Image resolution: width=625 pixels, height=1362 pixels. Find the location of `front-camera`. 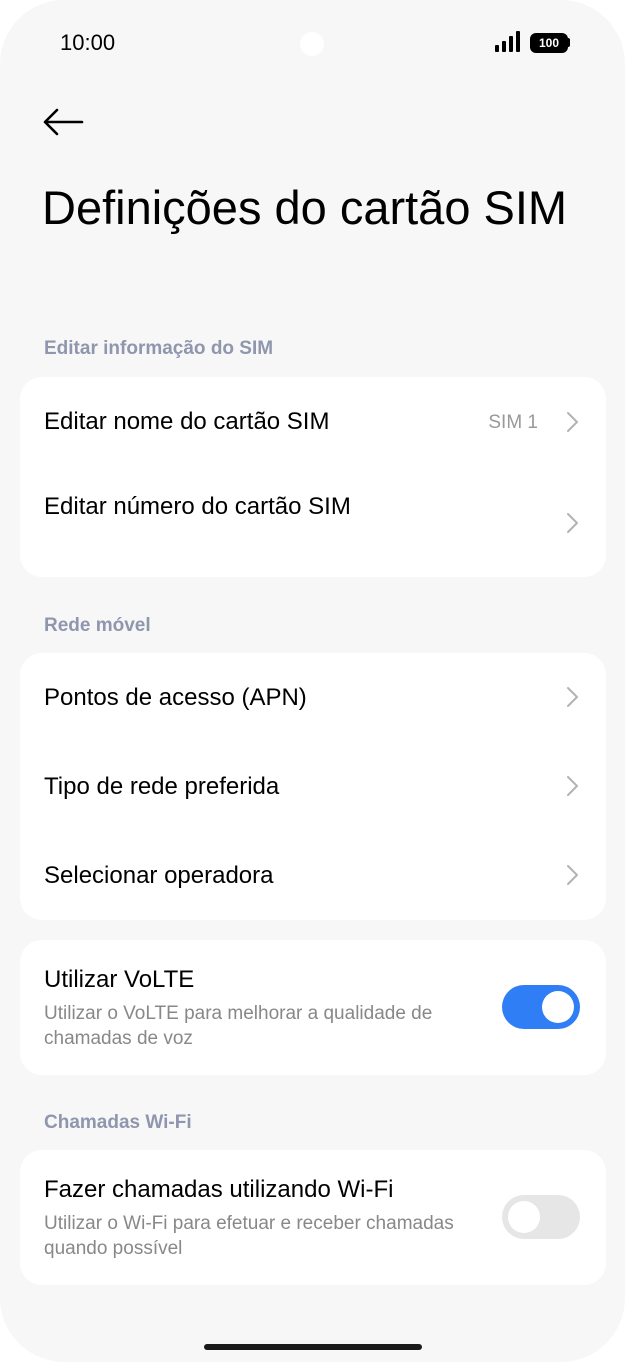

front-camera is located at coordinates (312, 44).